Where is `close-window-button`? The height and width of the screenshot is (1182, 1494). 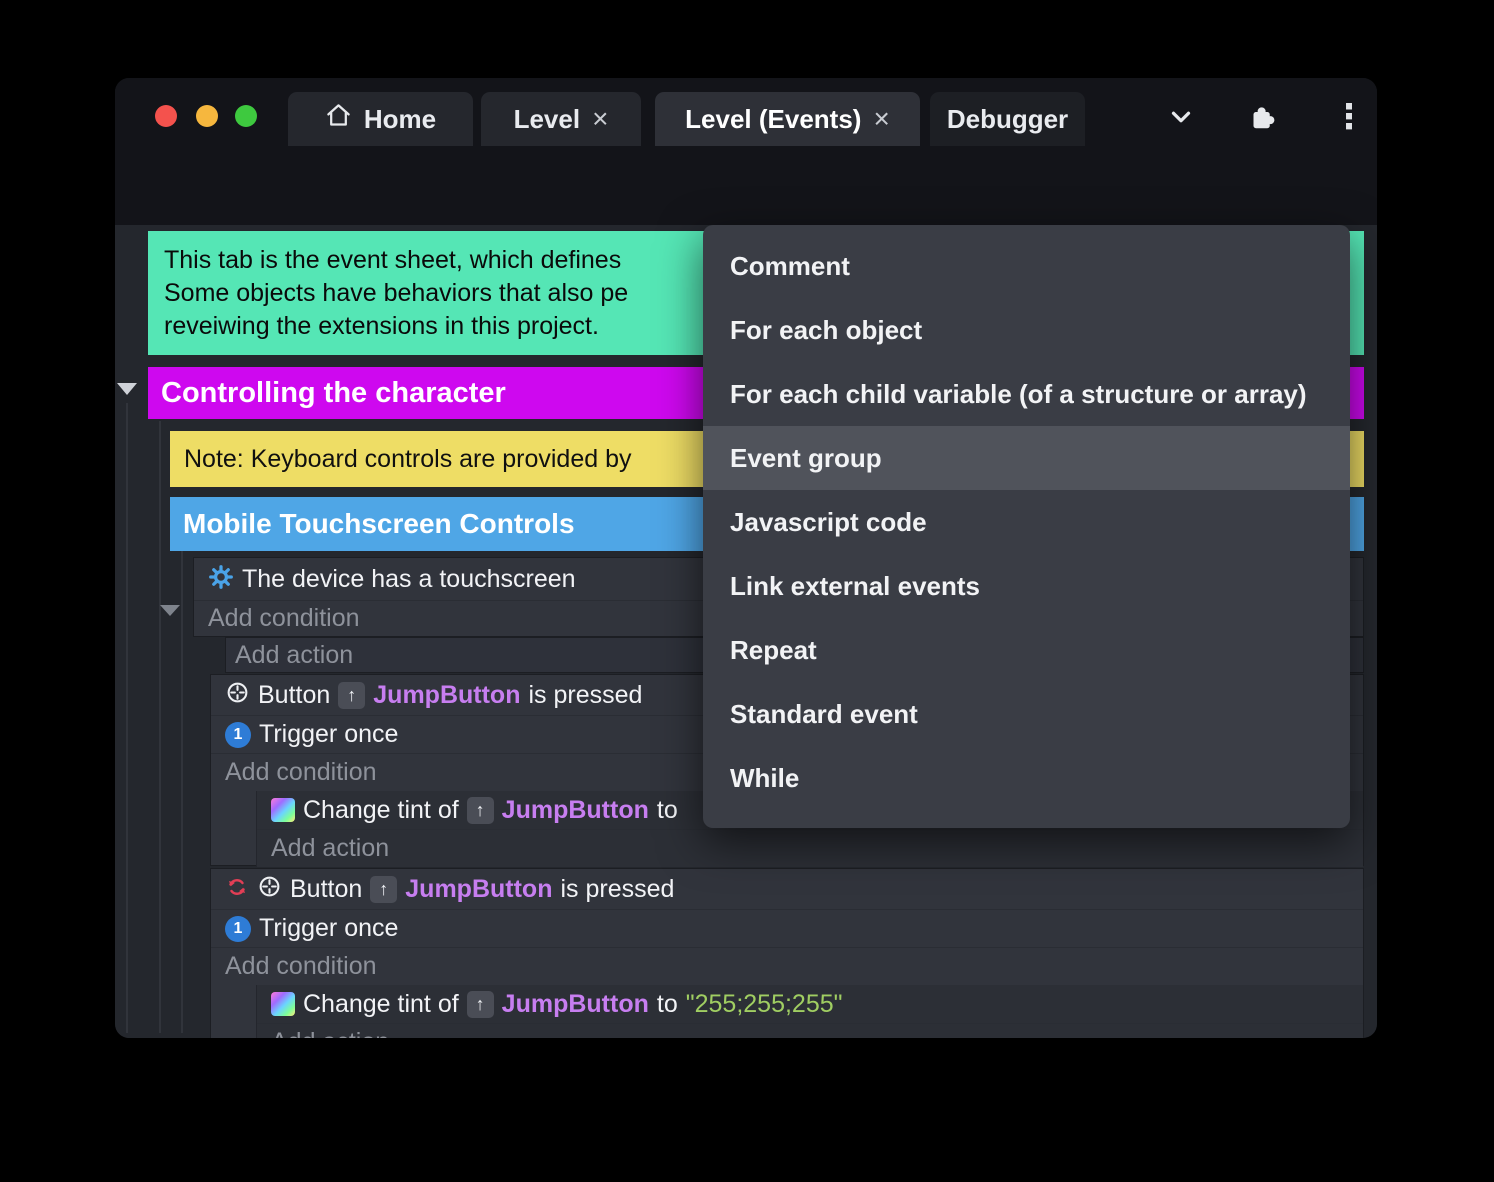
close-window-button is located at coordinates (166, 116).